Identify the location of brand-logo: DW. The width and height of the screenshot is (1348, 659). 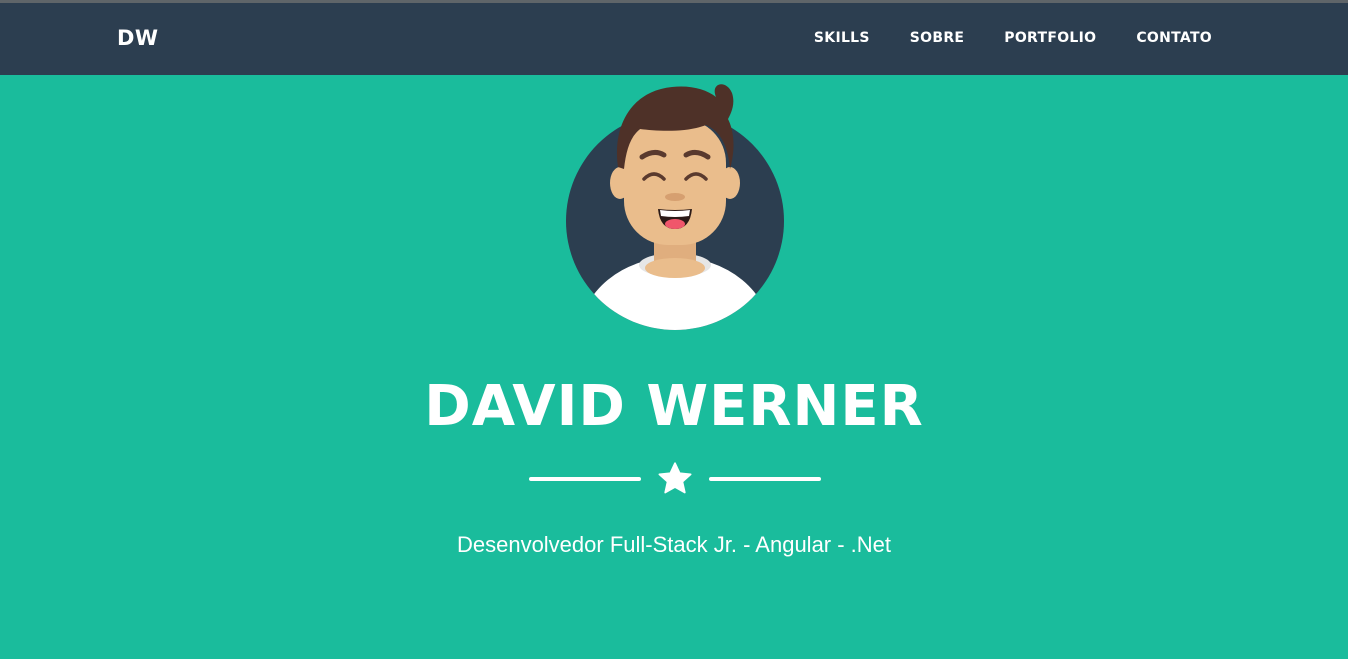
(138, 38).